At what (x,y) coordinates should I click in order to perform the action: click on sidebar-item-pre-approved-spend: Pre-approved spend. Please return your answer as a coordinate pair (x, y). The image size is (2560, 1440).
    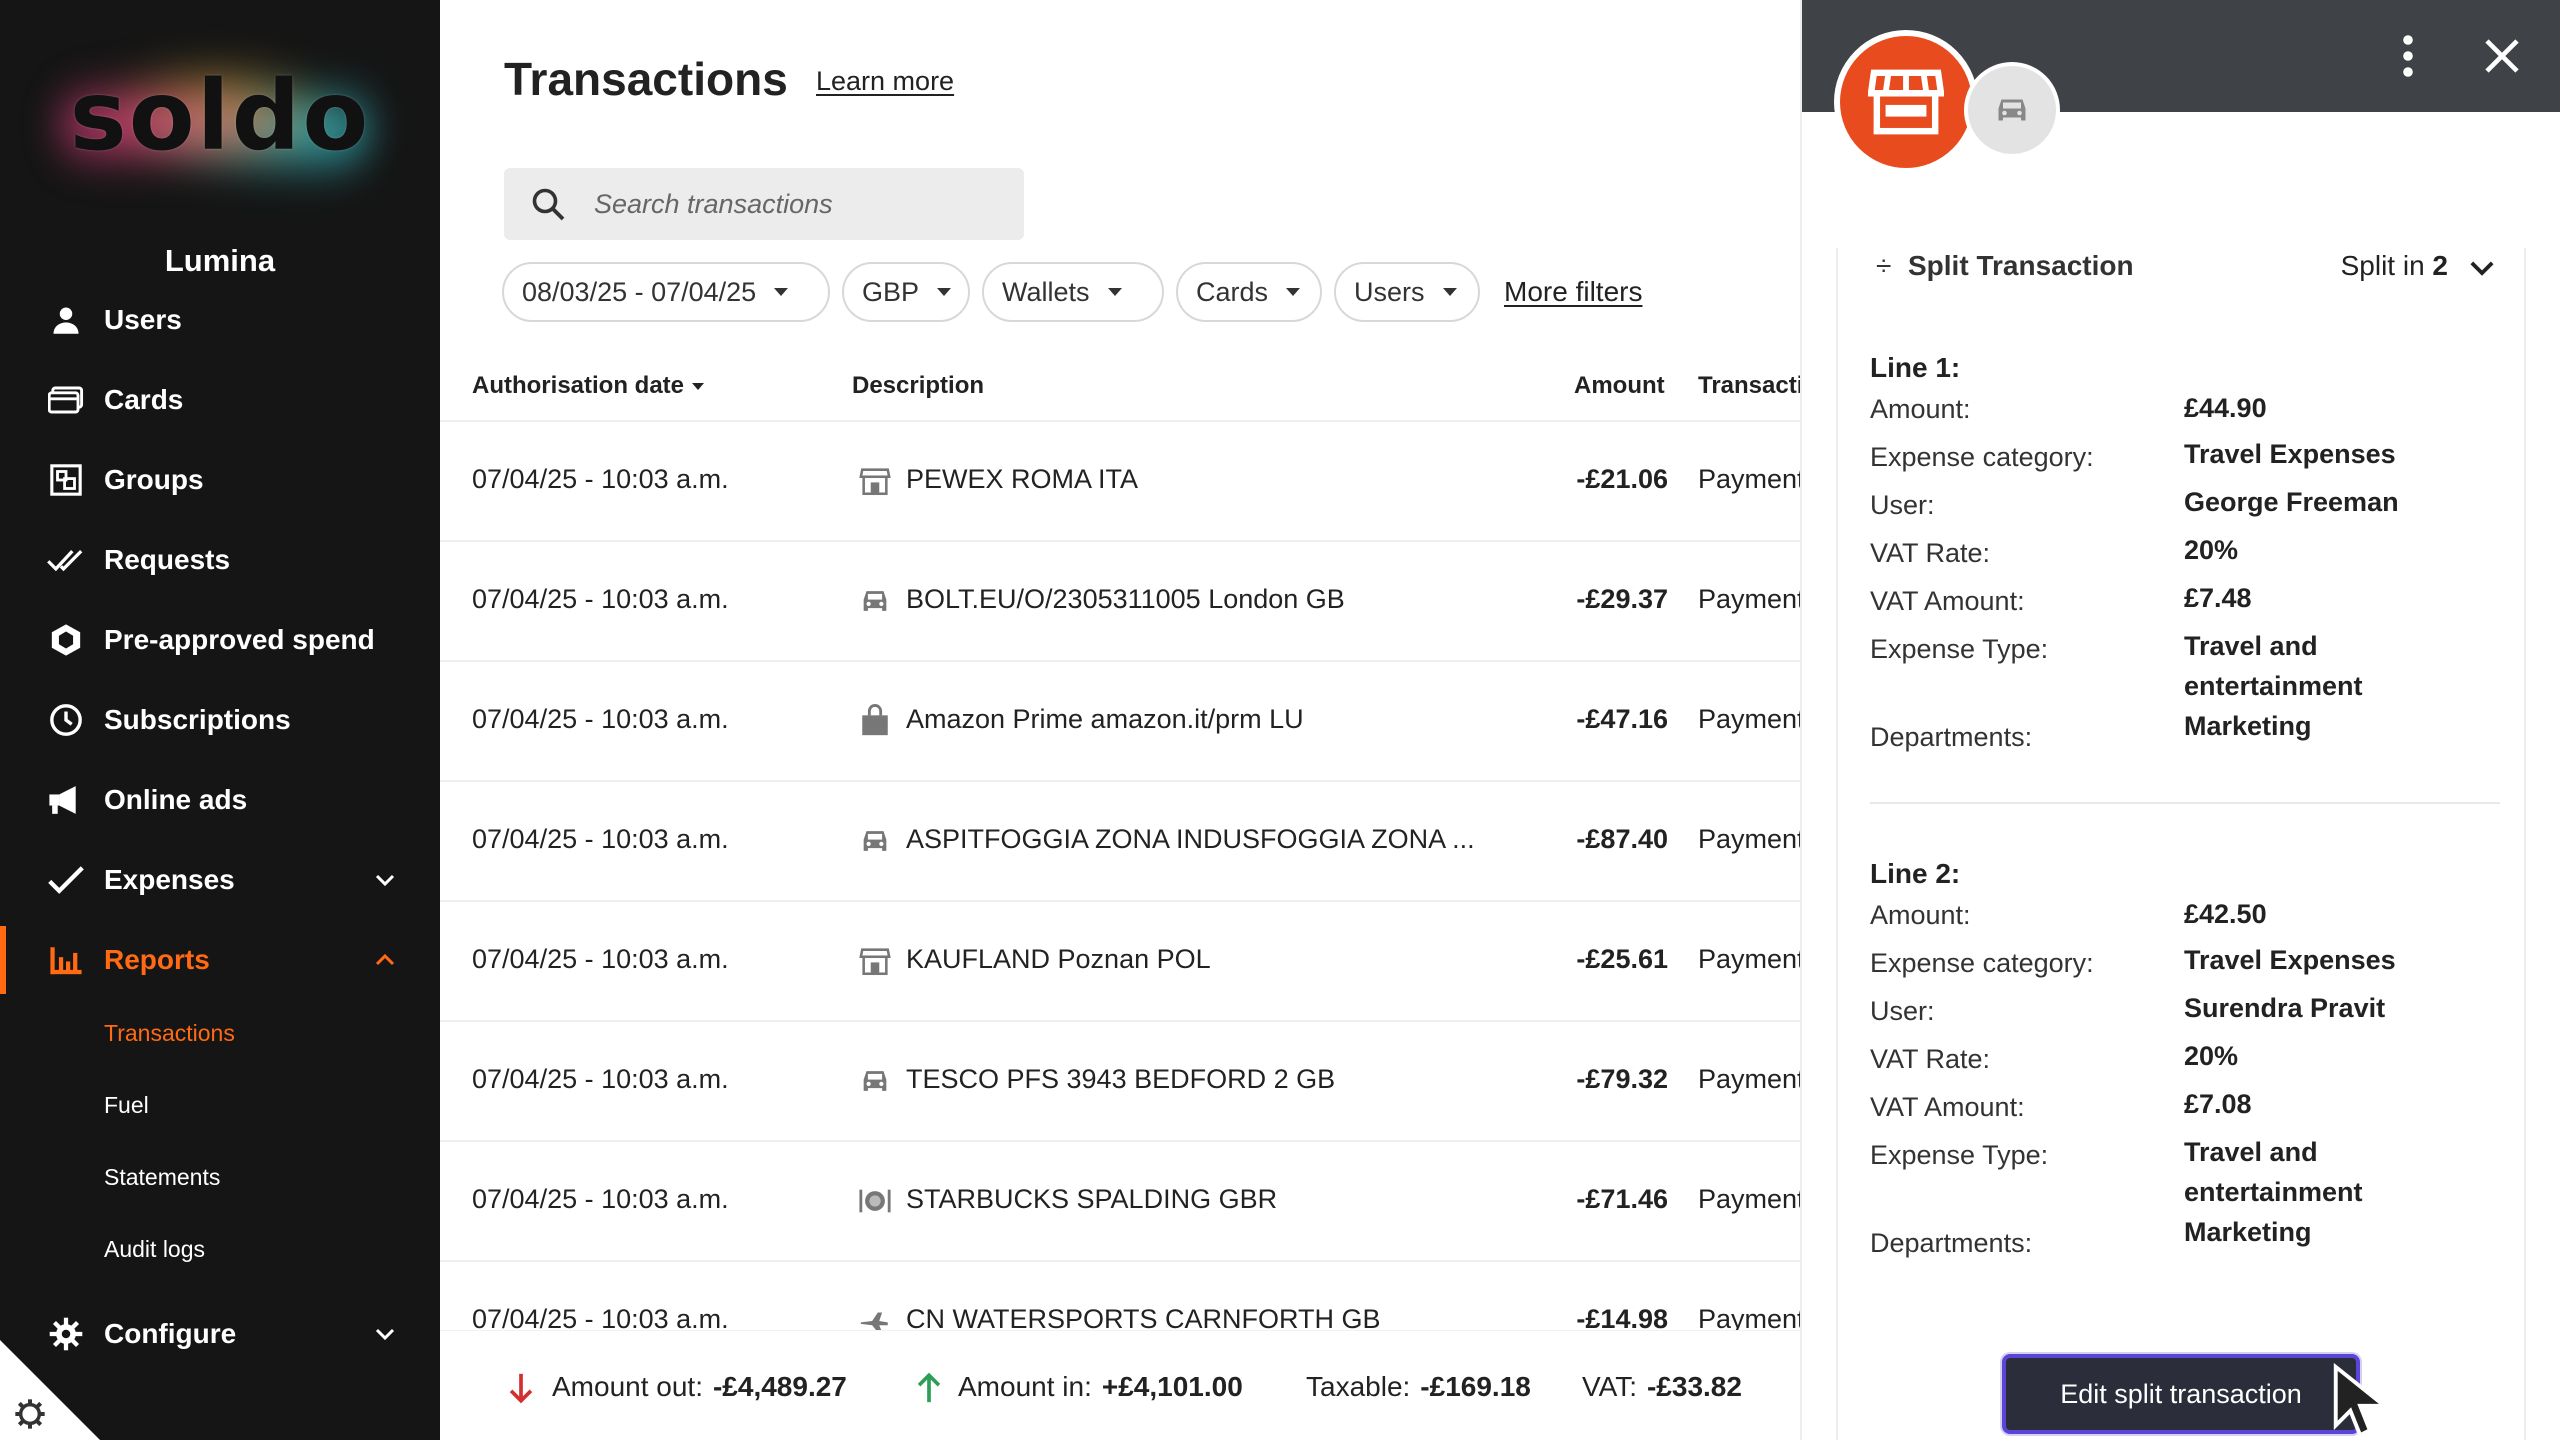
    Looking at the image, I should click on (220, 640).